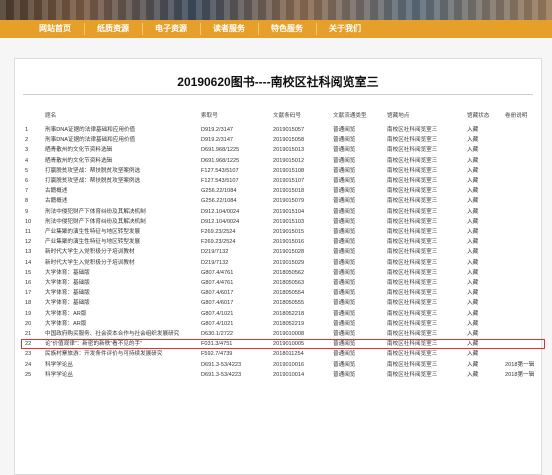 The height and width of the screenshot is (475, 552). I want to click on cell-row-number: 11, so click(28, 232).